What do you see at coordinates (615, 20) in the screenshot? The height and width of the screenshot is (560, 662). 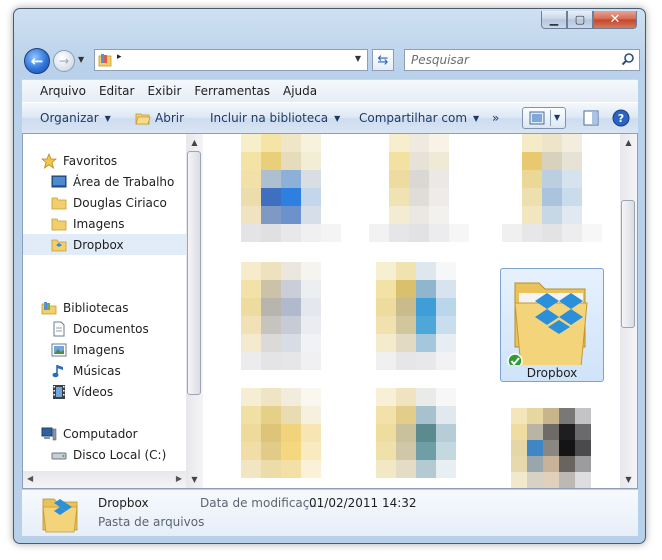 I see `close-button: ✕` at bounding box center [615, 20].